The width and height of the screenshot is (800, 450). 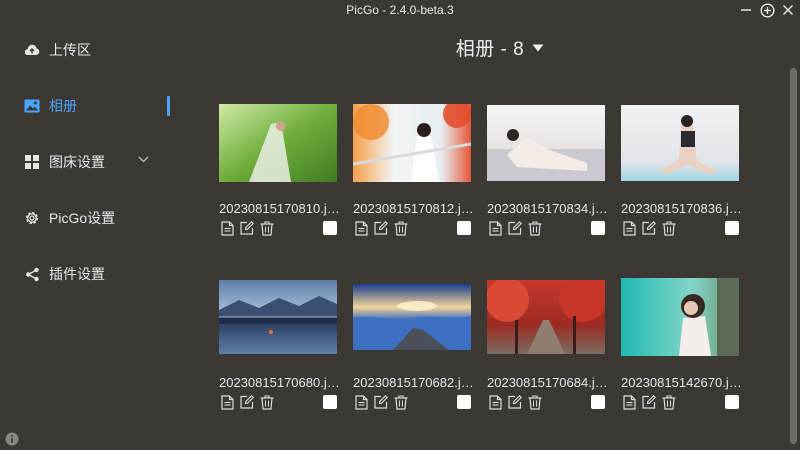 I want to click on gallery-header: 相册 - 8, so click(x=495, y=47).